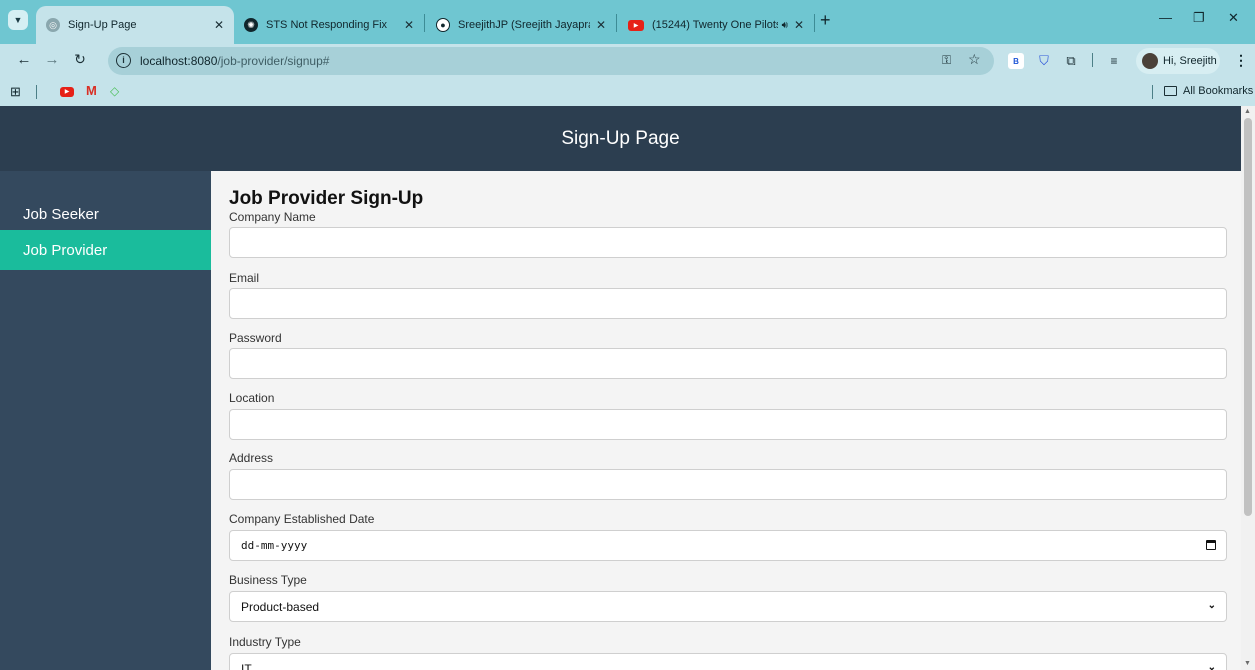  I want to click on forward-icon: →, so click(52, 59).